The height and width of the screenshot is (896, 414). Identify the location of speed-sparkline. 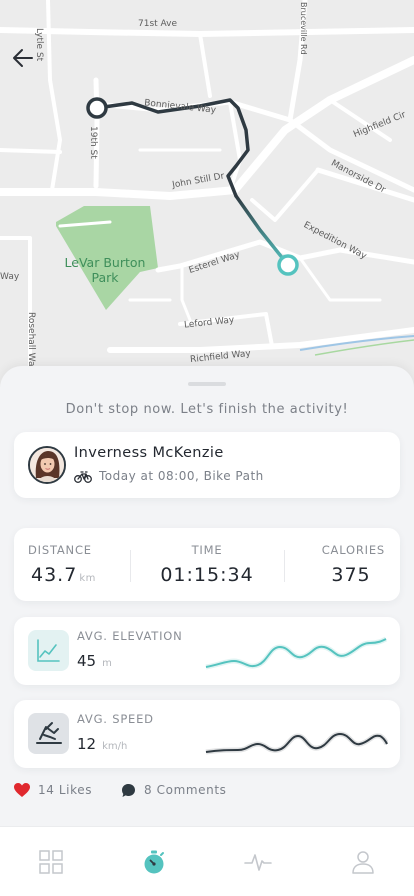
(296, 743).